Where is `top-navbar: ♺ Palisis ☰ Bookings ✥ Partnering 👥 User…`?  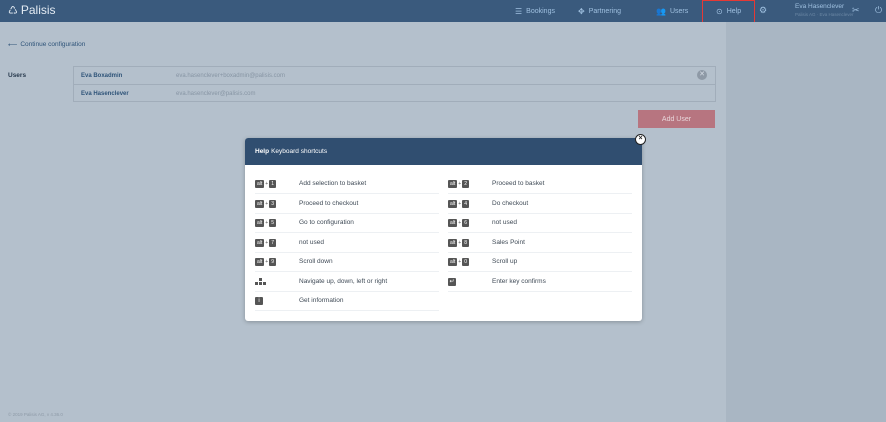
top-navbar: ♺ Palisis ☰ Bookings ✥ Partnering 👥 User… is located at coordinates (443, 12).